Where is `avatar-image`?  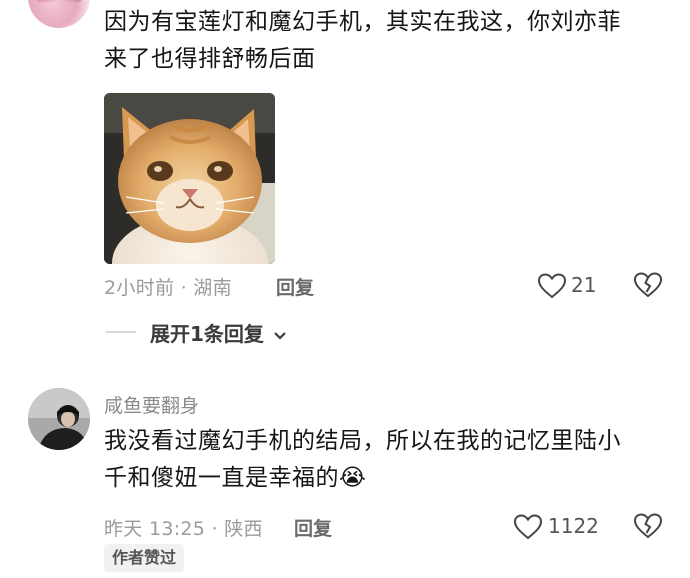
avatar-image is located at coordinates (59, 419).